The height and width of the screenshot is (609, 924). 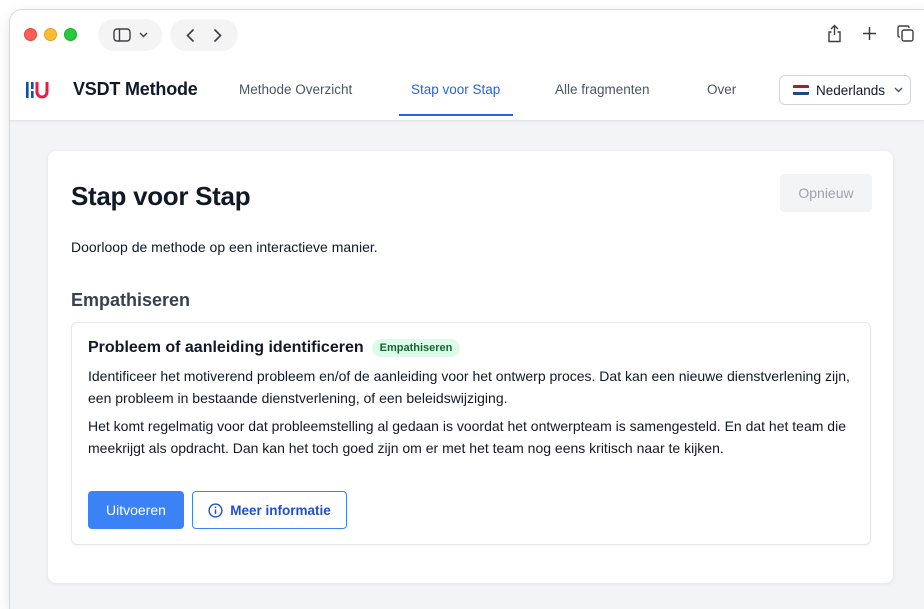 What do you see at coordinates (834, 33) in the screenshot?
I see `share-icon` at bounding box center [834, 33].